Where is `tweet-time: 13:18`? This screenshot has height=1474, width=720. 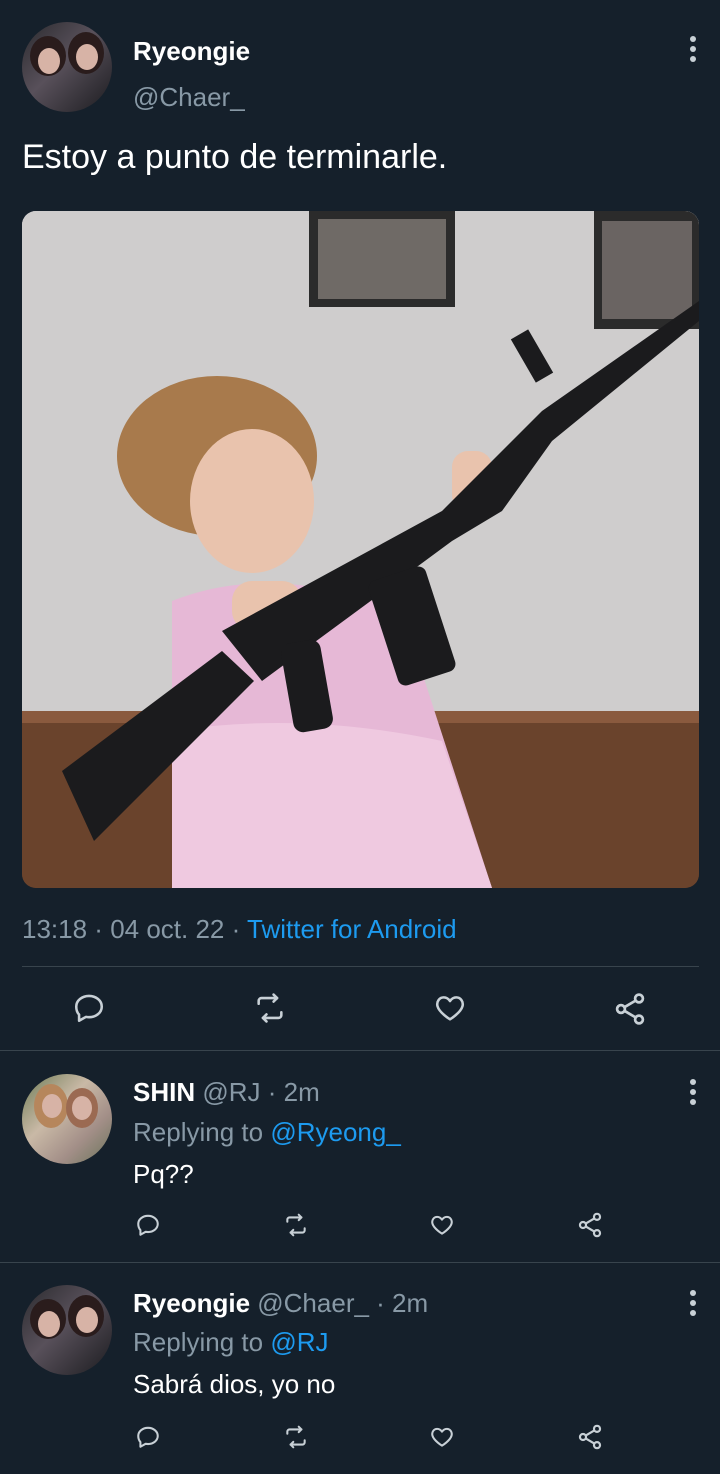
tweet-time: 13:18 is located at coordinates (55, 929).